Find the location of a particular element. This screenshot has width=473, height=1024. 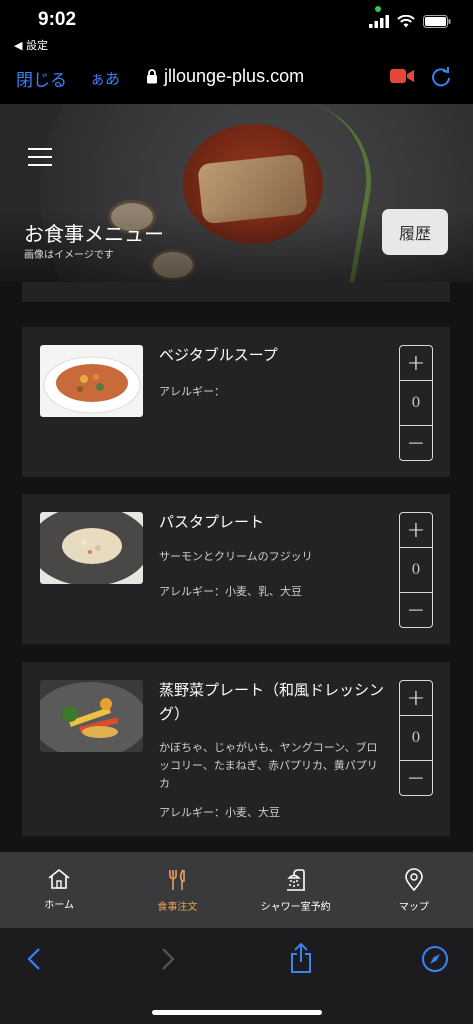

menu-item-name: パスタプレート is located at coordinates (212, 522).